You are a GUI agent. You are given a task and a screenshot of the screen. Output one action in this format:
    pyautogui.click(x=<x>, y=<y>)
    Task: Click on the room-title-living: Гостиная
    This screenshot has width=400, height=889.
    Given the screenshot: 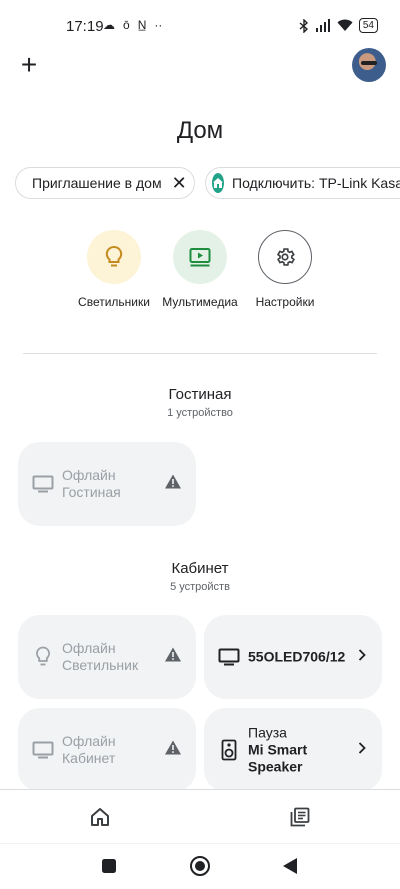 What is the action you would take?
    pyautogui.click(x=200, y=394)
    